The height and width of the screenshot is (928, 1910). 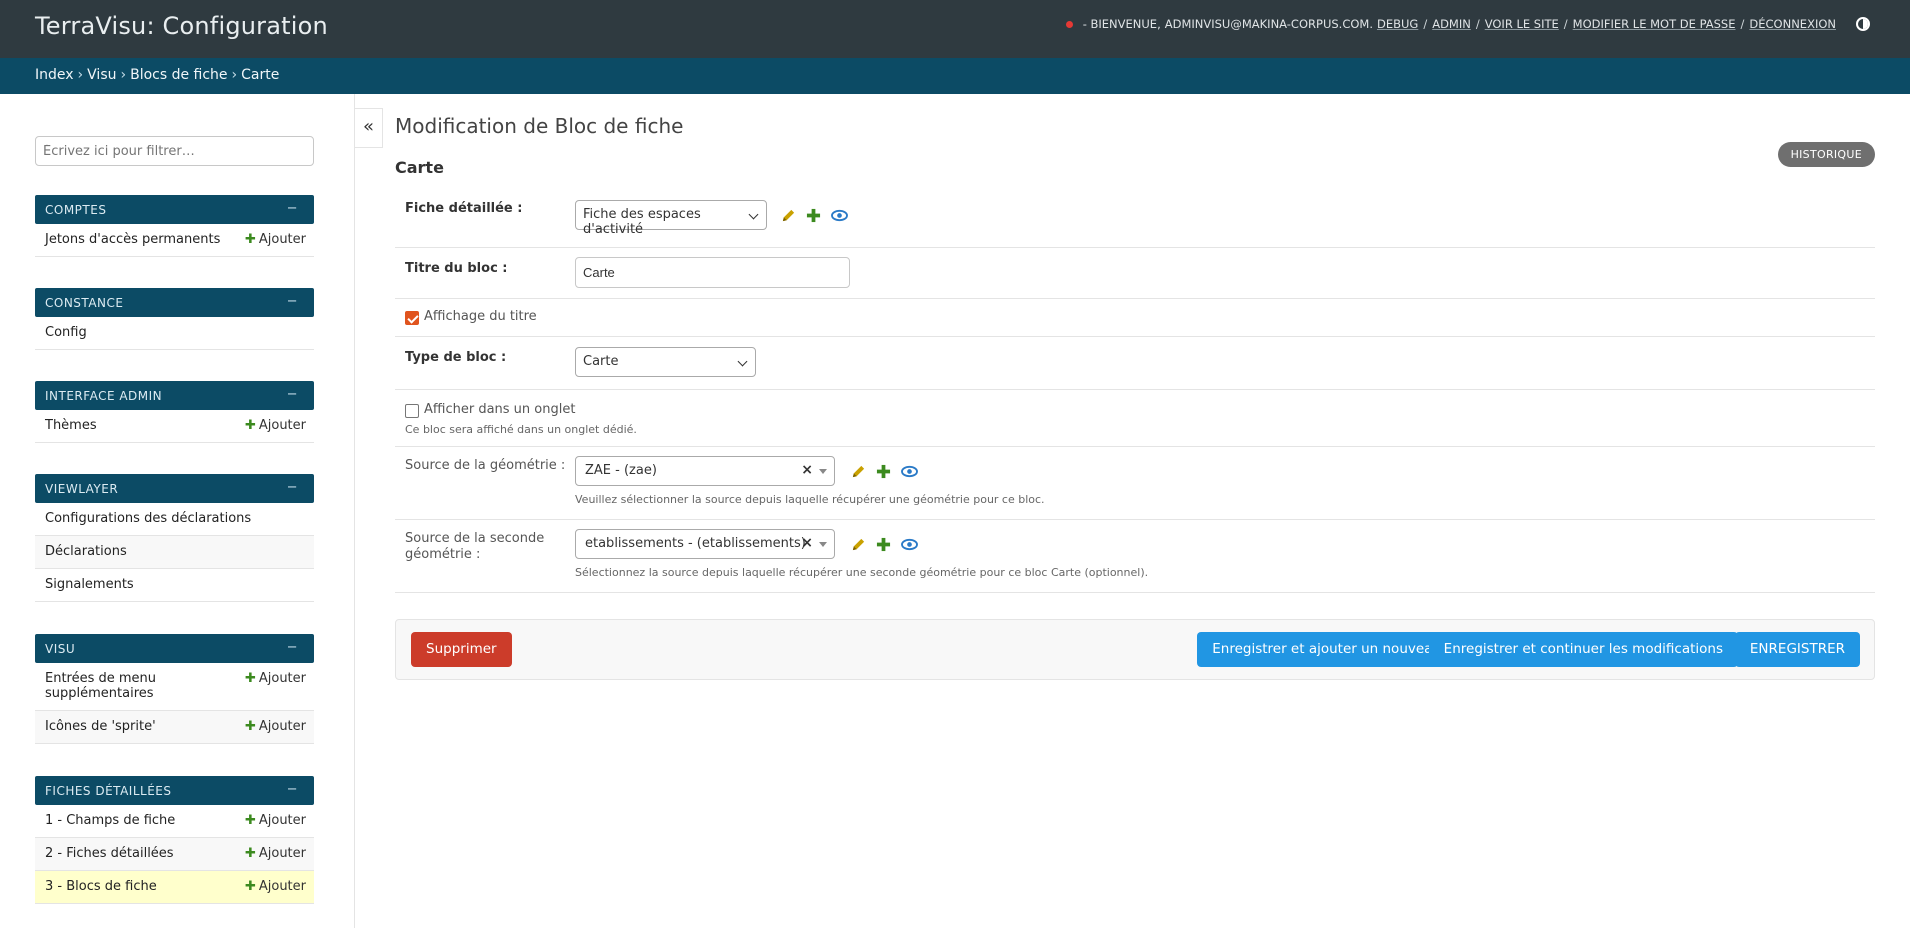 I want to click on sidebar-item-entrees-menu: Entrées de menu supplémentaires ✚ Ajouter, so click(x=174, y=687).